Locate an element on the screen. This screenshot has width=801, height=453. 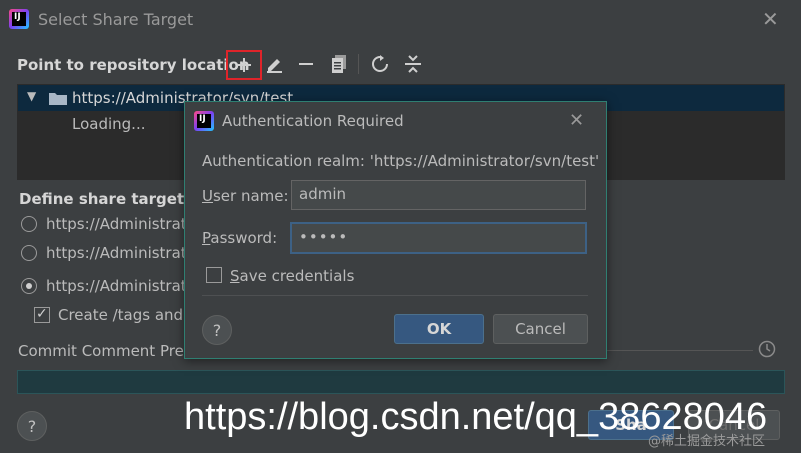
intellij-logo-icon: IJ is located at coordinates (19, 19).